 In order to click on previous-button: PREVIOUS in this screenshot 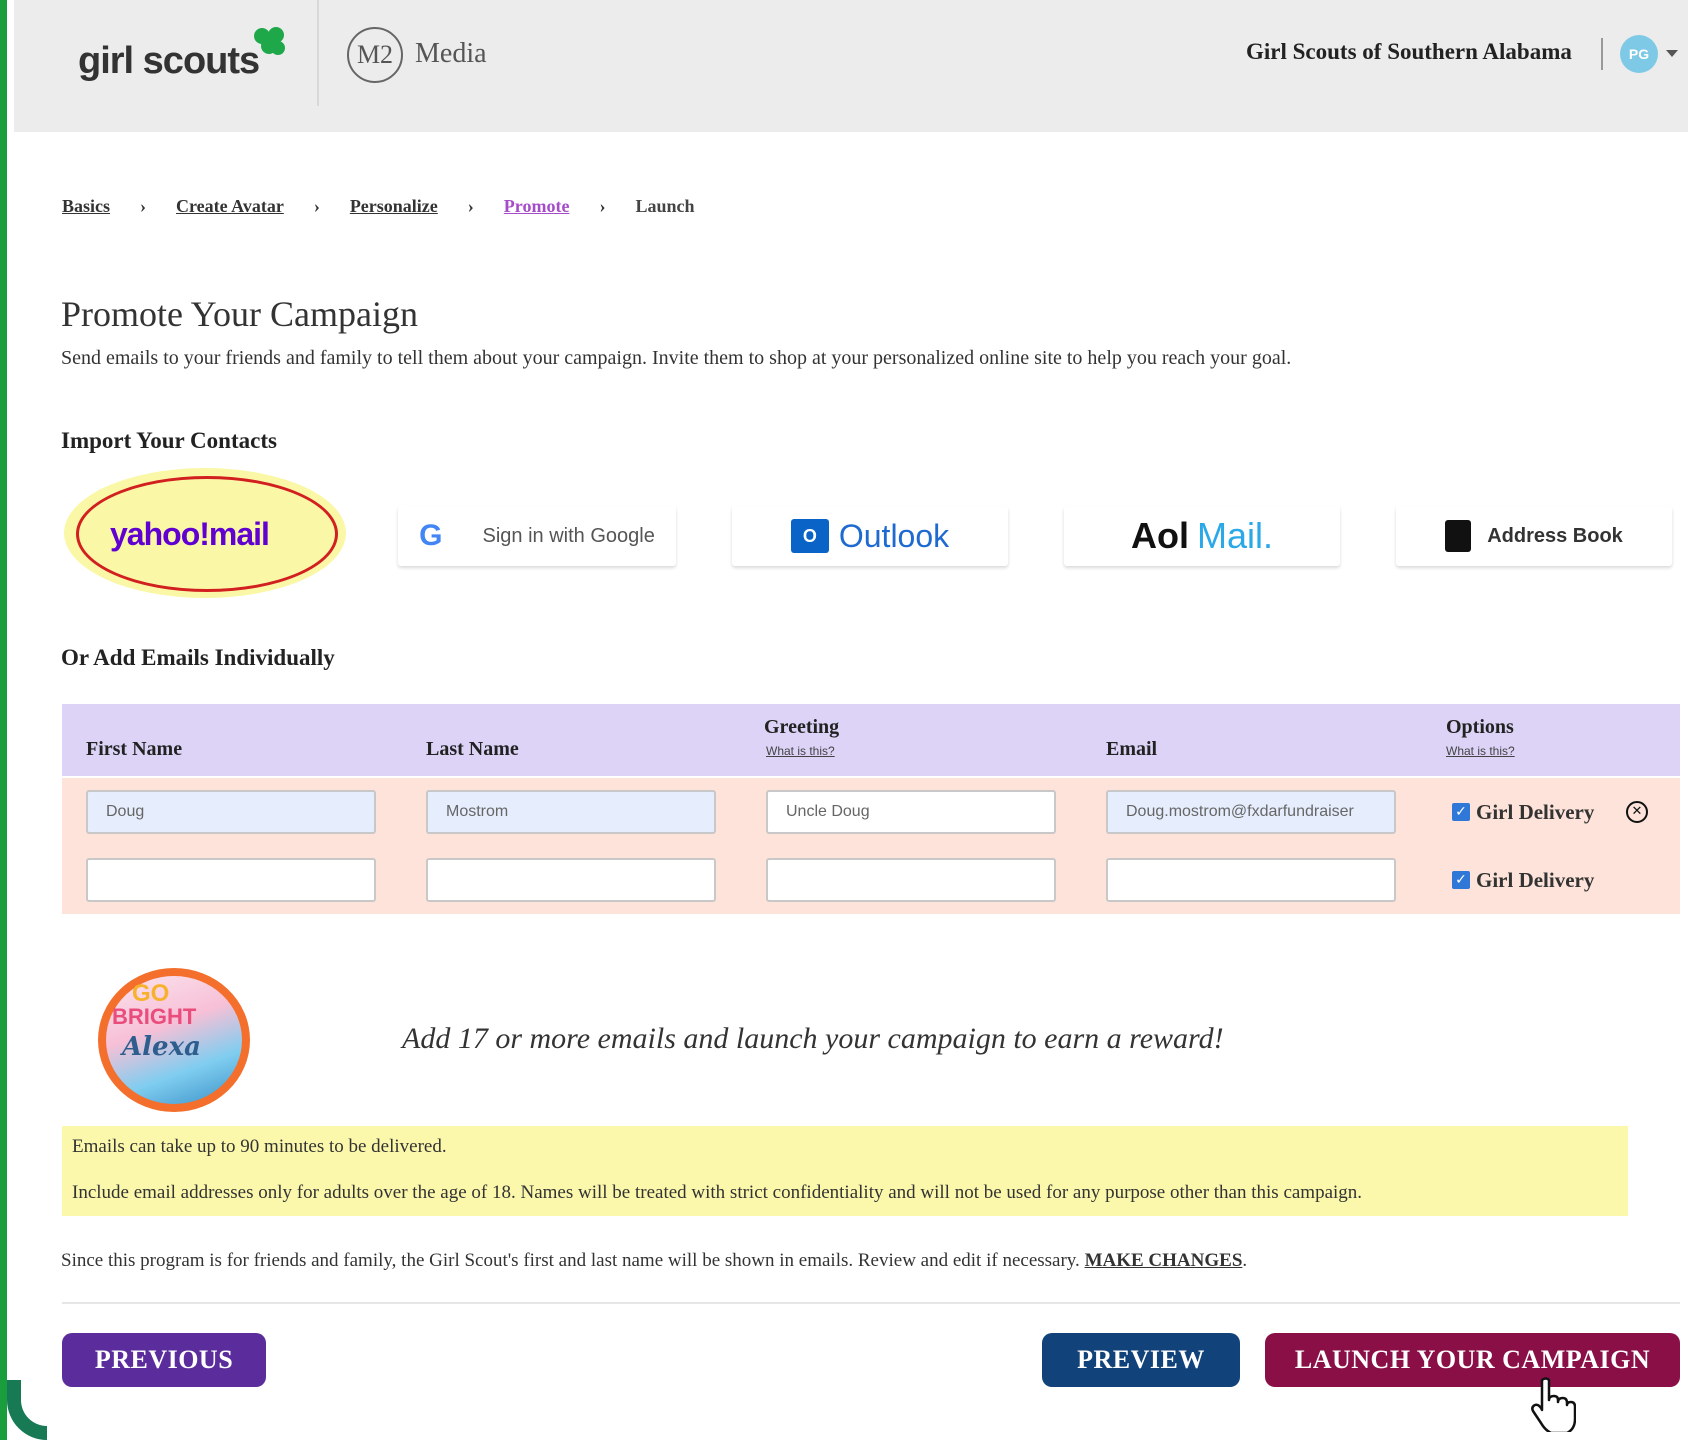, I will do `click(164, 1360)`.